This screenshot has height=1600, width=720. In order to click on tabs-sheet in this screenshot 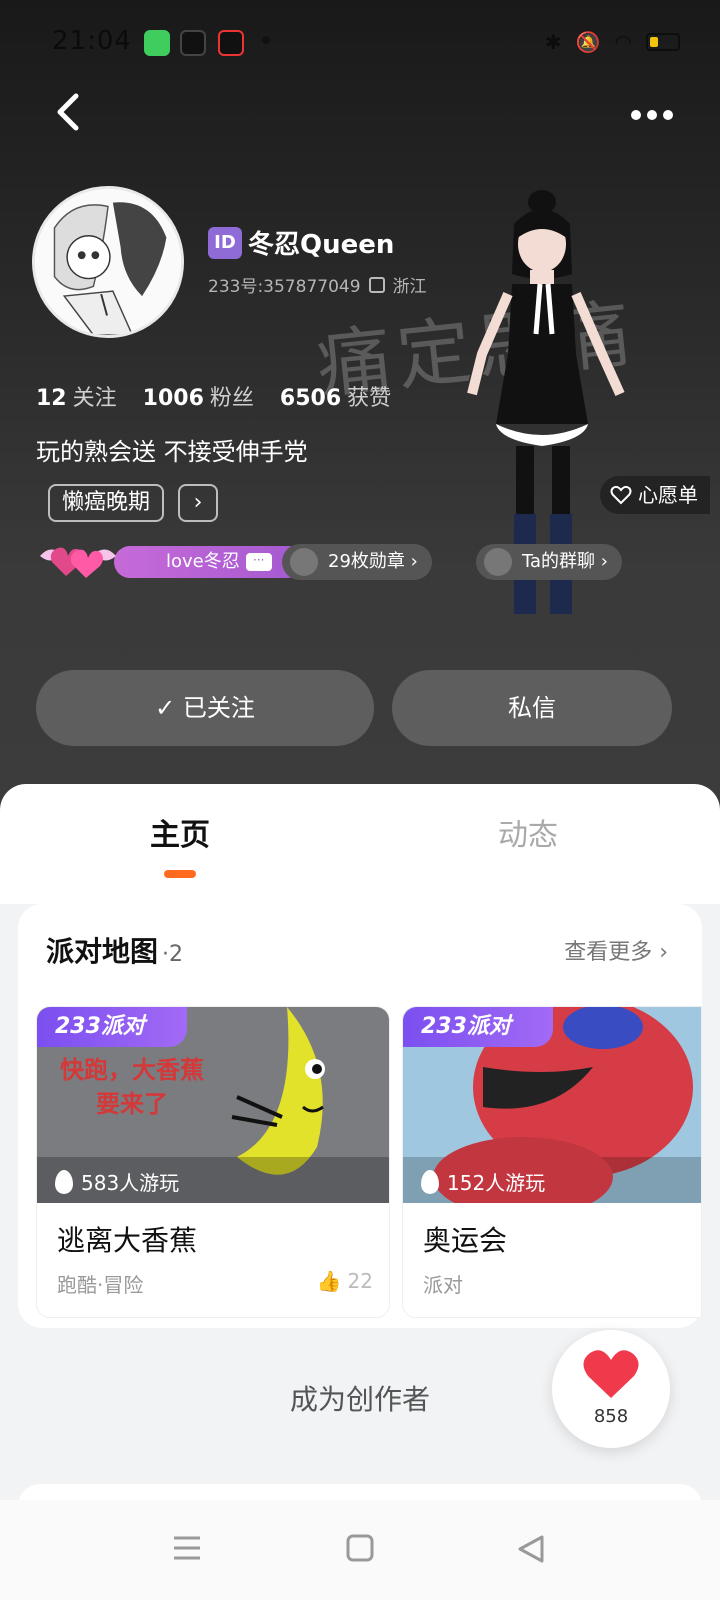, I will do `click(360, 844)`.